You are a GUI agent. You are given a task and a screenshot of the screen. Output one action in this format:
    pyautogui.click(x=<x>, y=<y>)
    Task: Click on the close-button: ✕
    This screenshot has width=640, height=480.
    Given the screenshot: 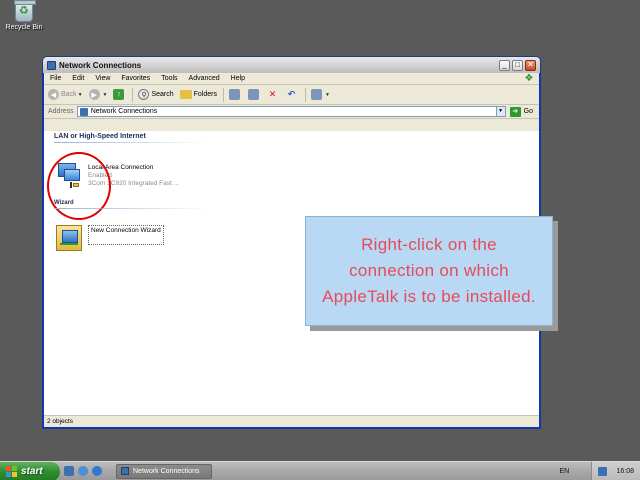 What is the action you would take?
    pyautogui.click(x=530, y=65)
    